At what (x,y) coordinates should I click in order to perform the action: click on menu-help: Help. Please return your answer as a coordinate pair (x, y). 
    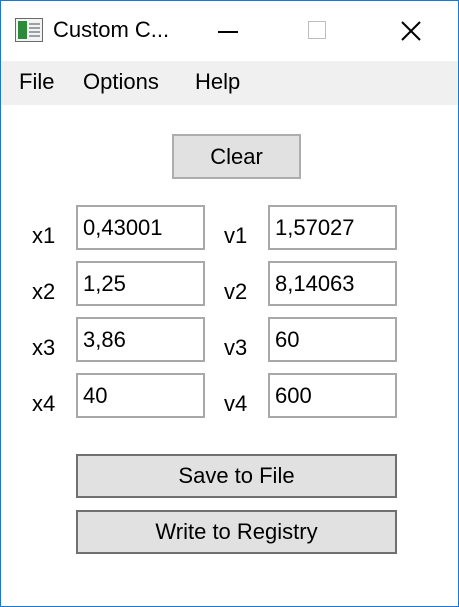
    Looking at the image, I should click on (217, 82).